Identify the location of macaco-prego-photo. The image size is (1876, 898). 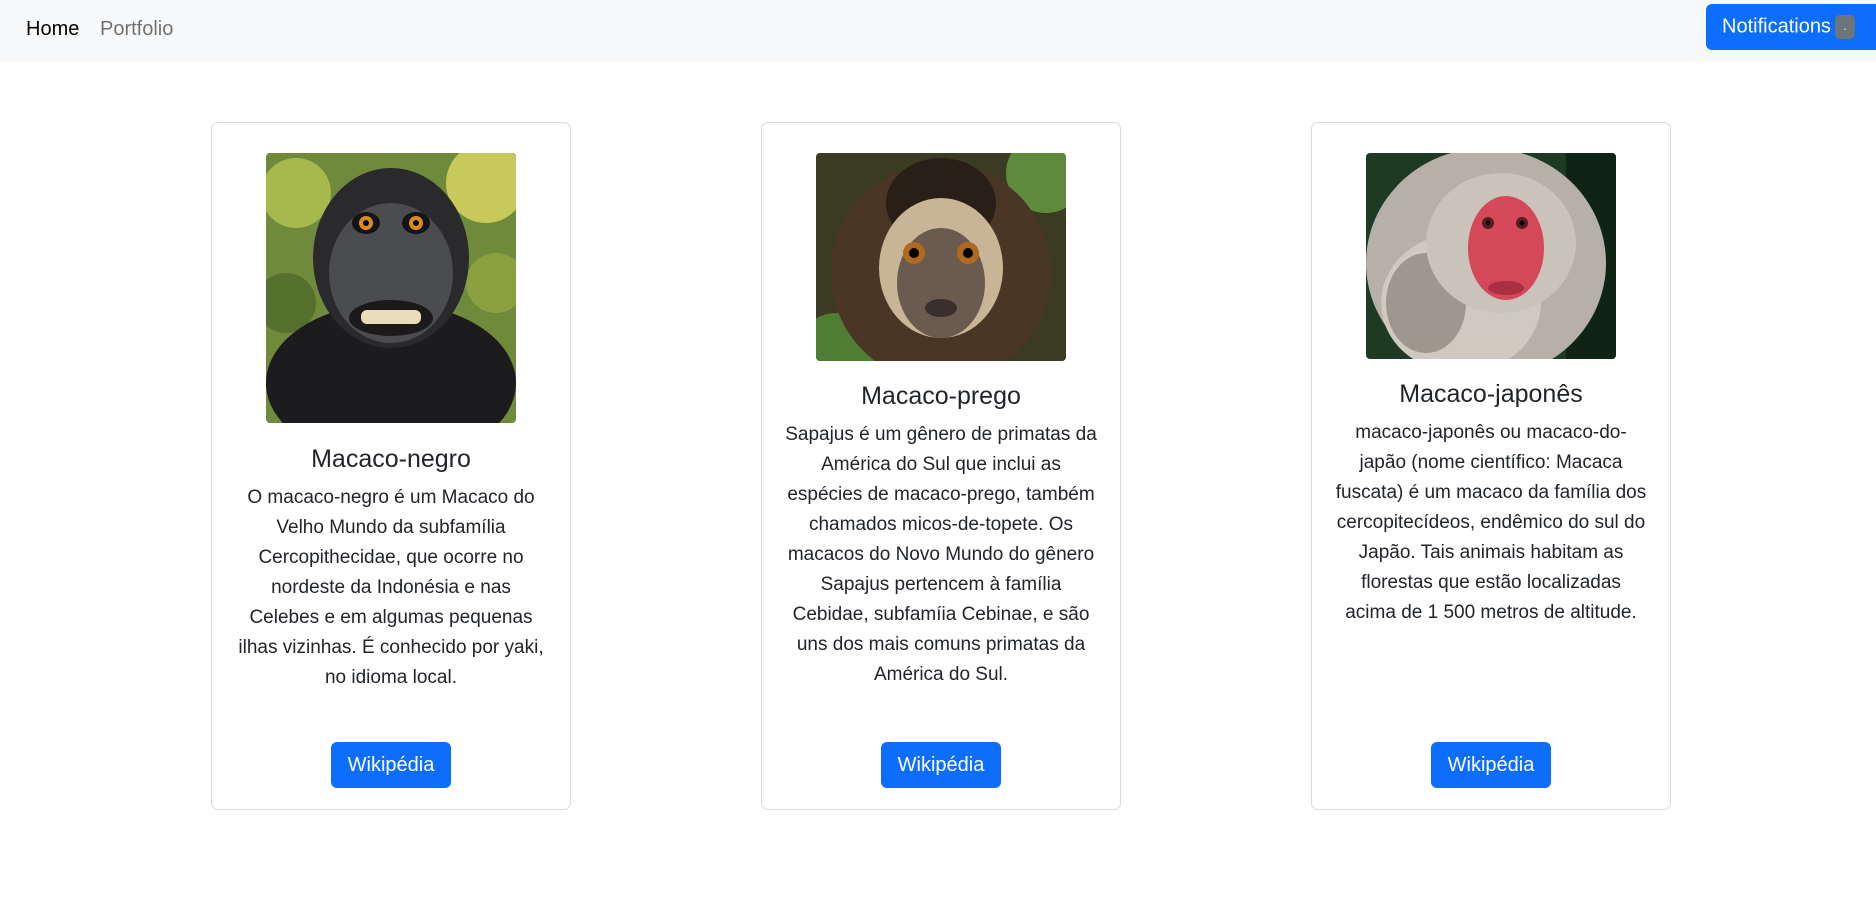
(941, 257).